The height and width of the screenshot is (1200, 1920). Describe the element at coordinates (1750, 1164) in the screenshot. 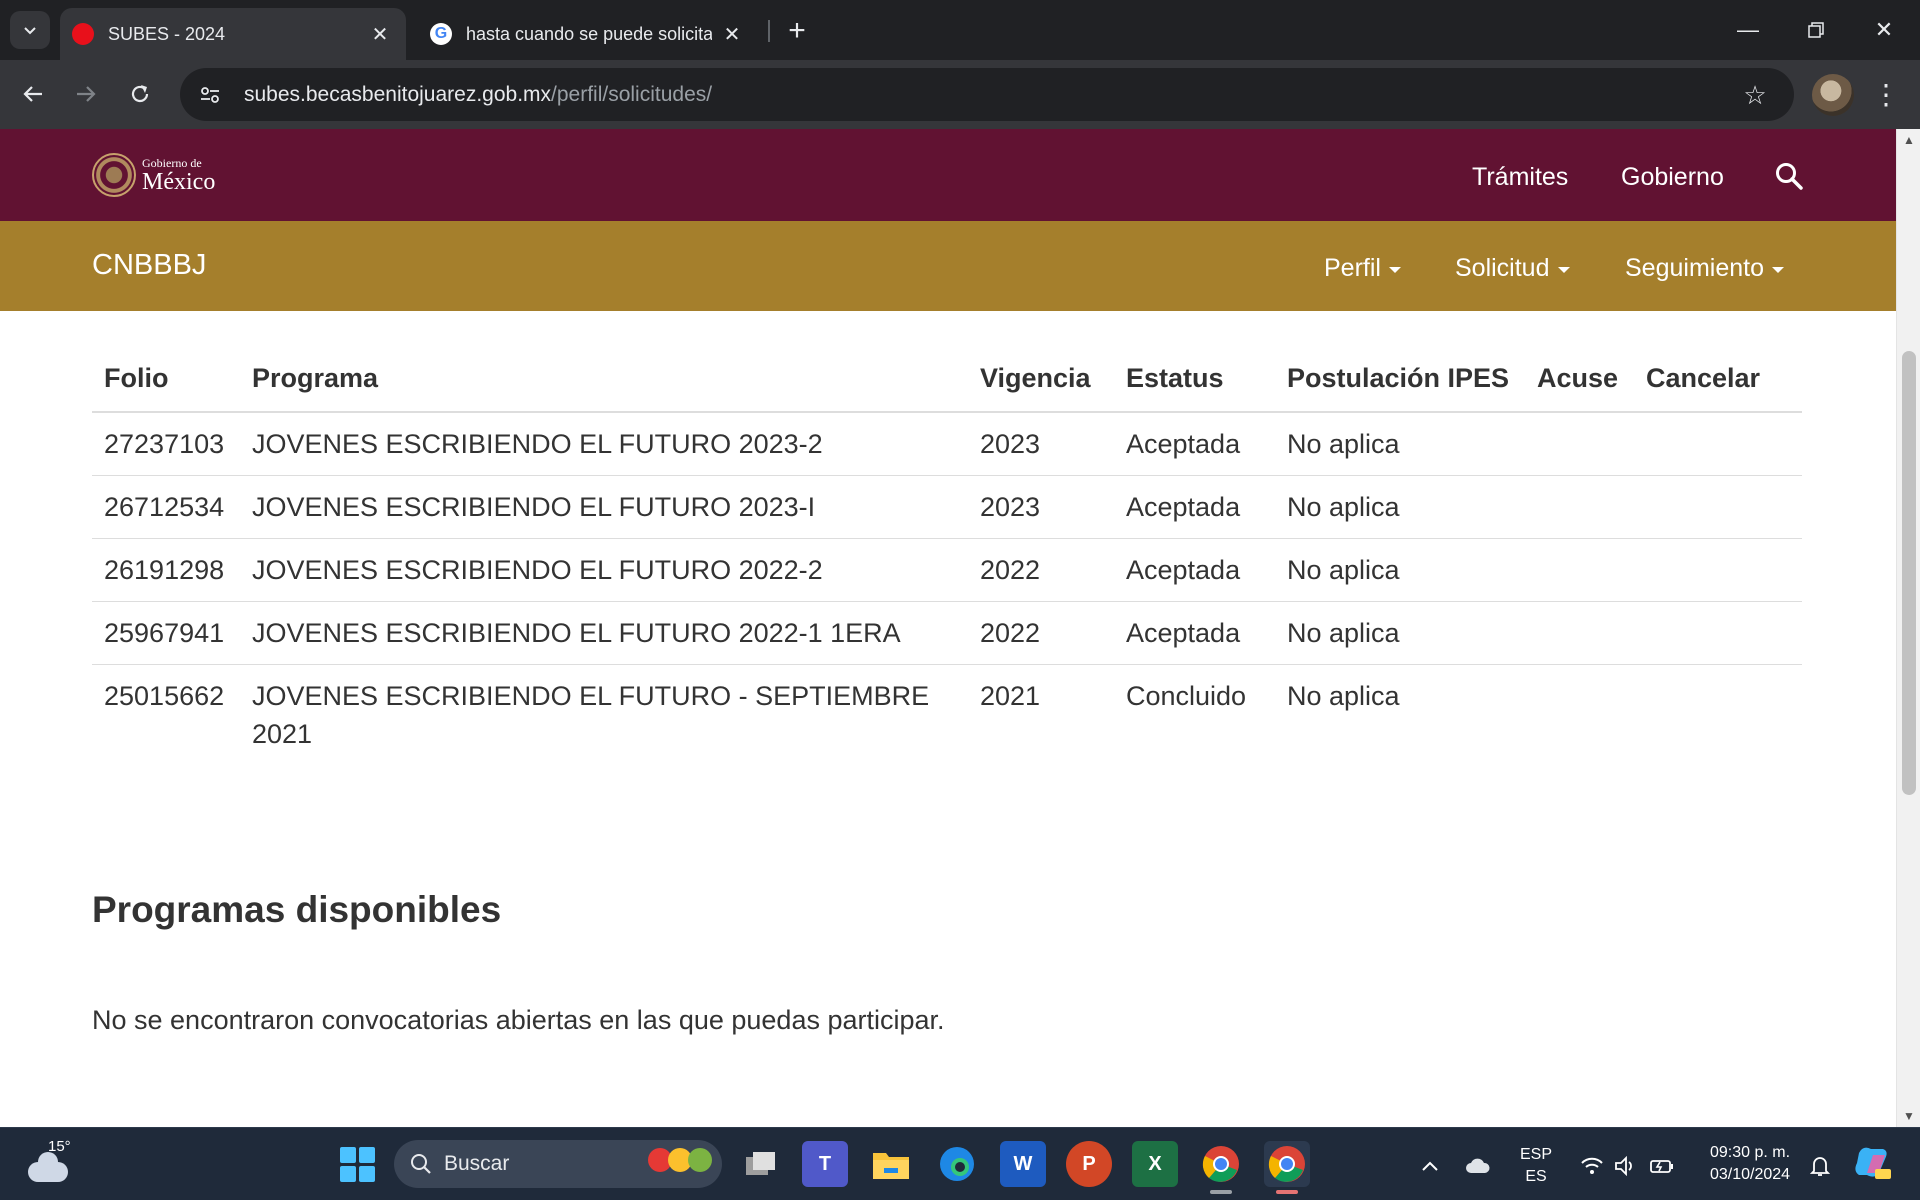

I see `clock: 09:30 p. m. 03/10/2024` at that location.